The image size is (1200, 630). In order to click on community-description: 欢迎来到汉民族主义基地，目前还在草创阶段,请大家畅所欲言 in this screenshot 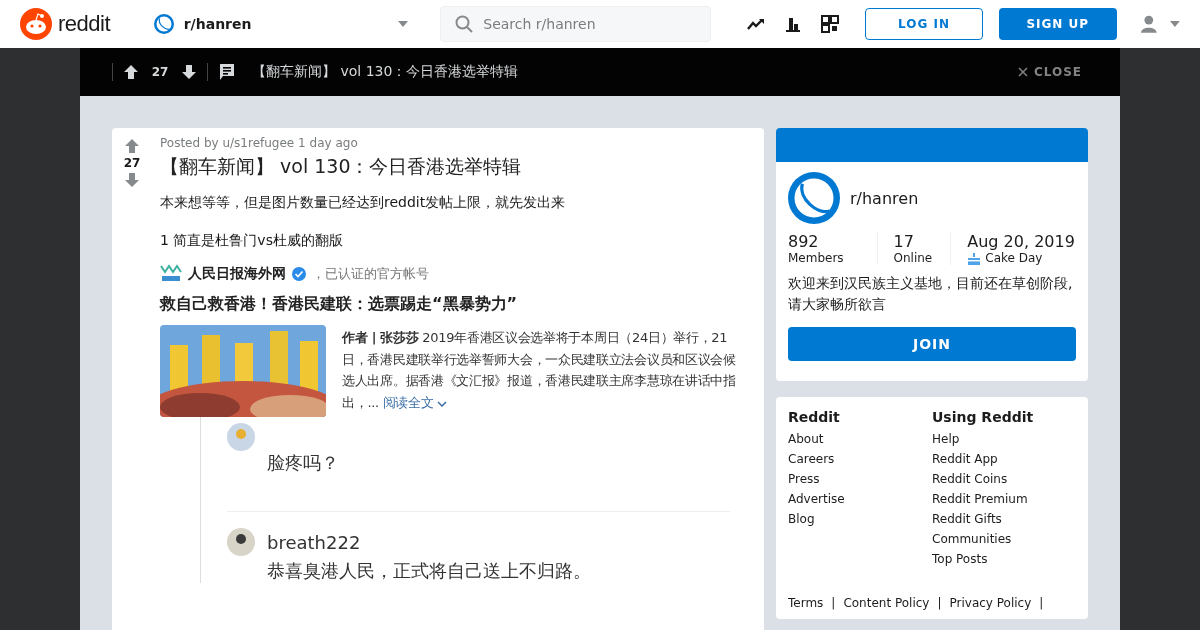, I will do `click(931, 294)`.